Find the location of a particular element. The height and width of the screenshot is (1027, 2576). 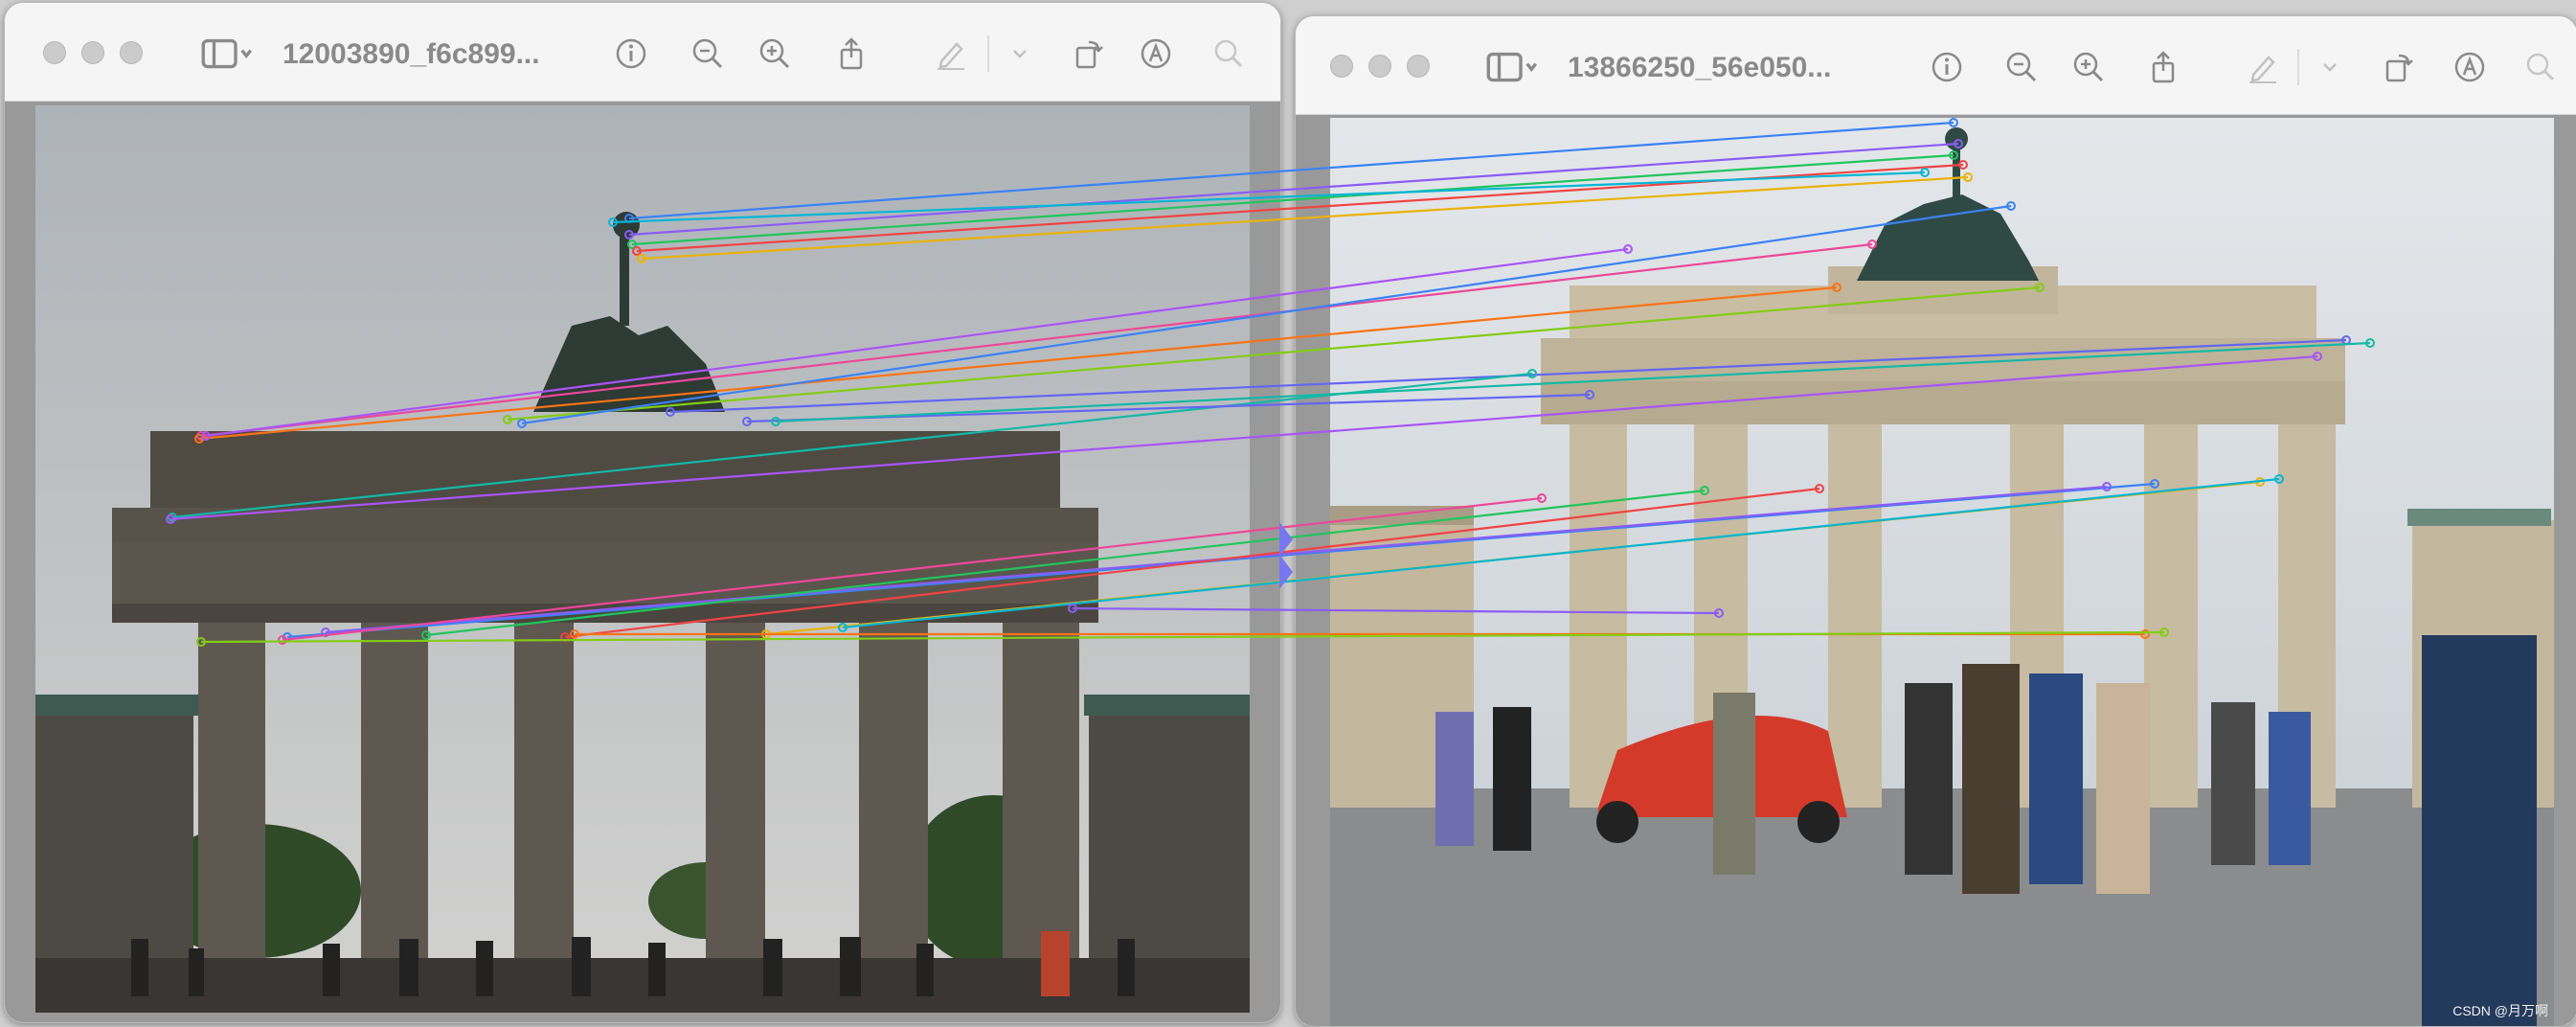

watermark-caption: CSDN @月万啊 is located at coordinates (2500, 1010).